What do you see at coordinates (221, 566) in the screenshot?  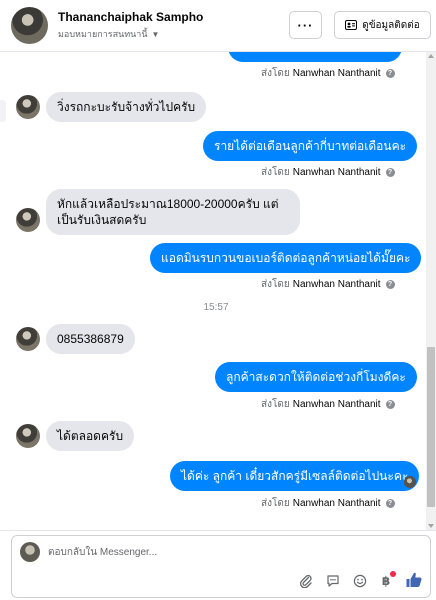 I see `reply-box: ฿` at bounding box center [221, 566].